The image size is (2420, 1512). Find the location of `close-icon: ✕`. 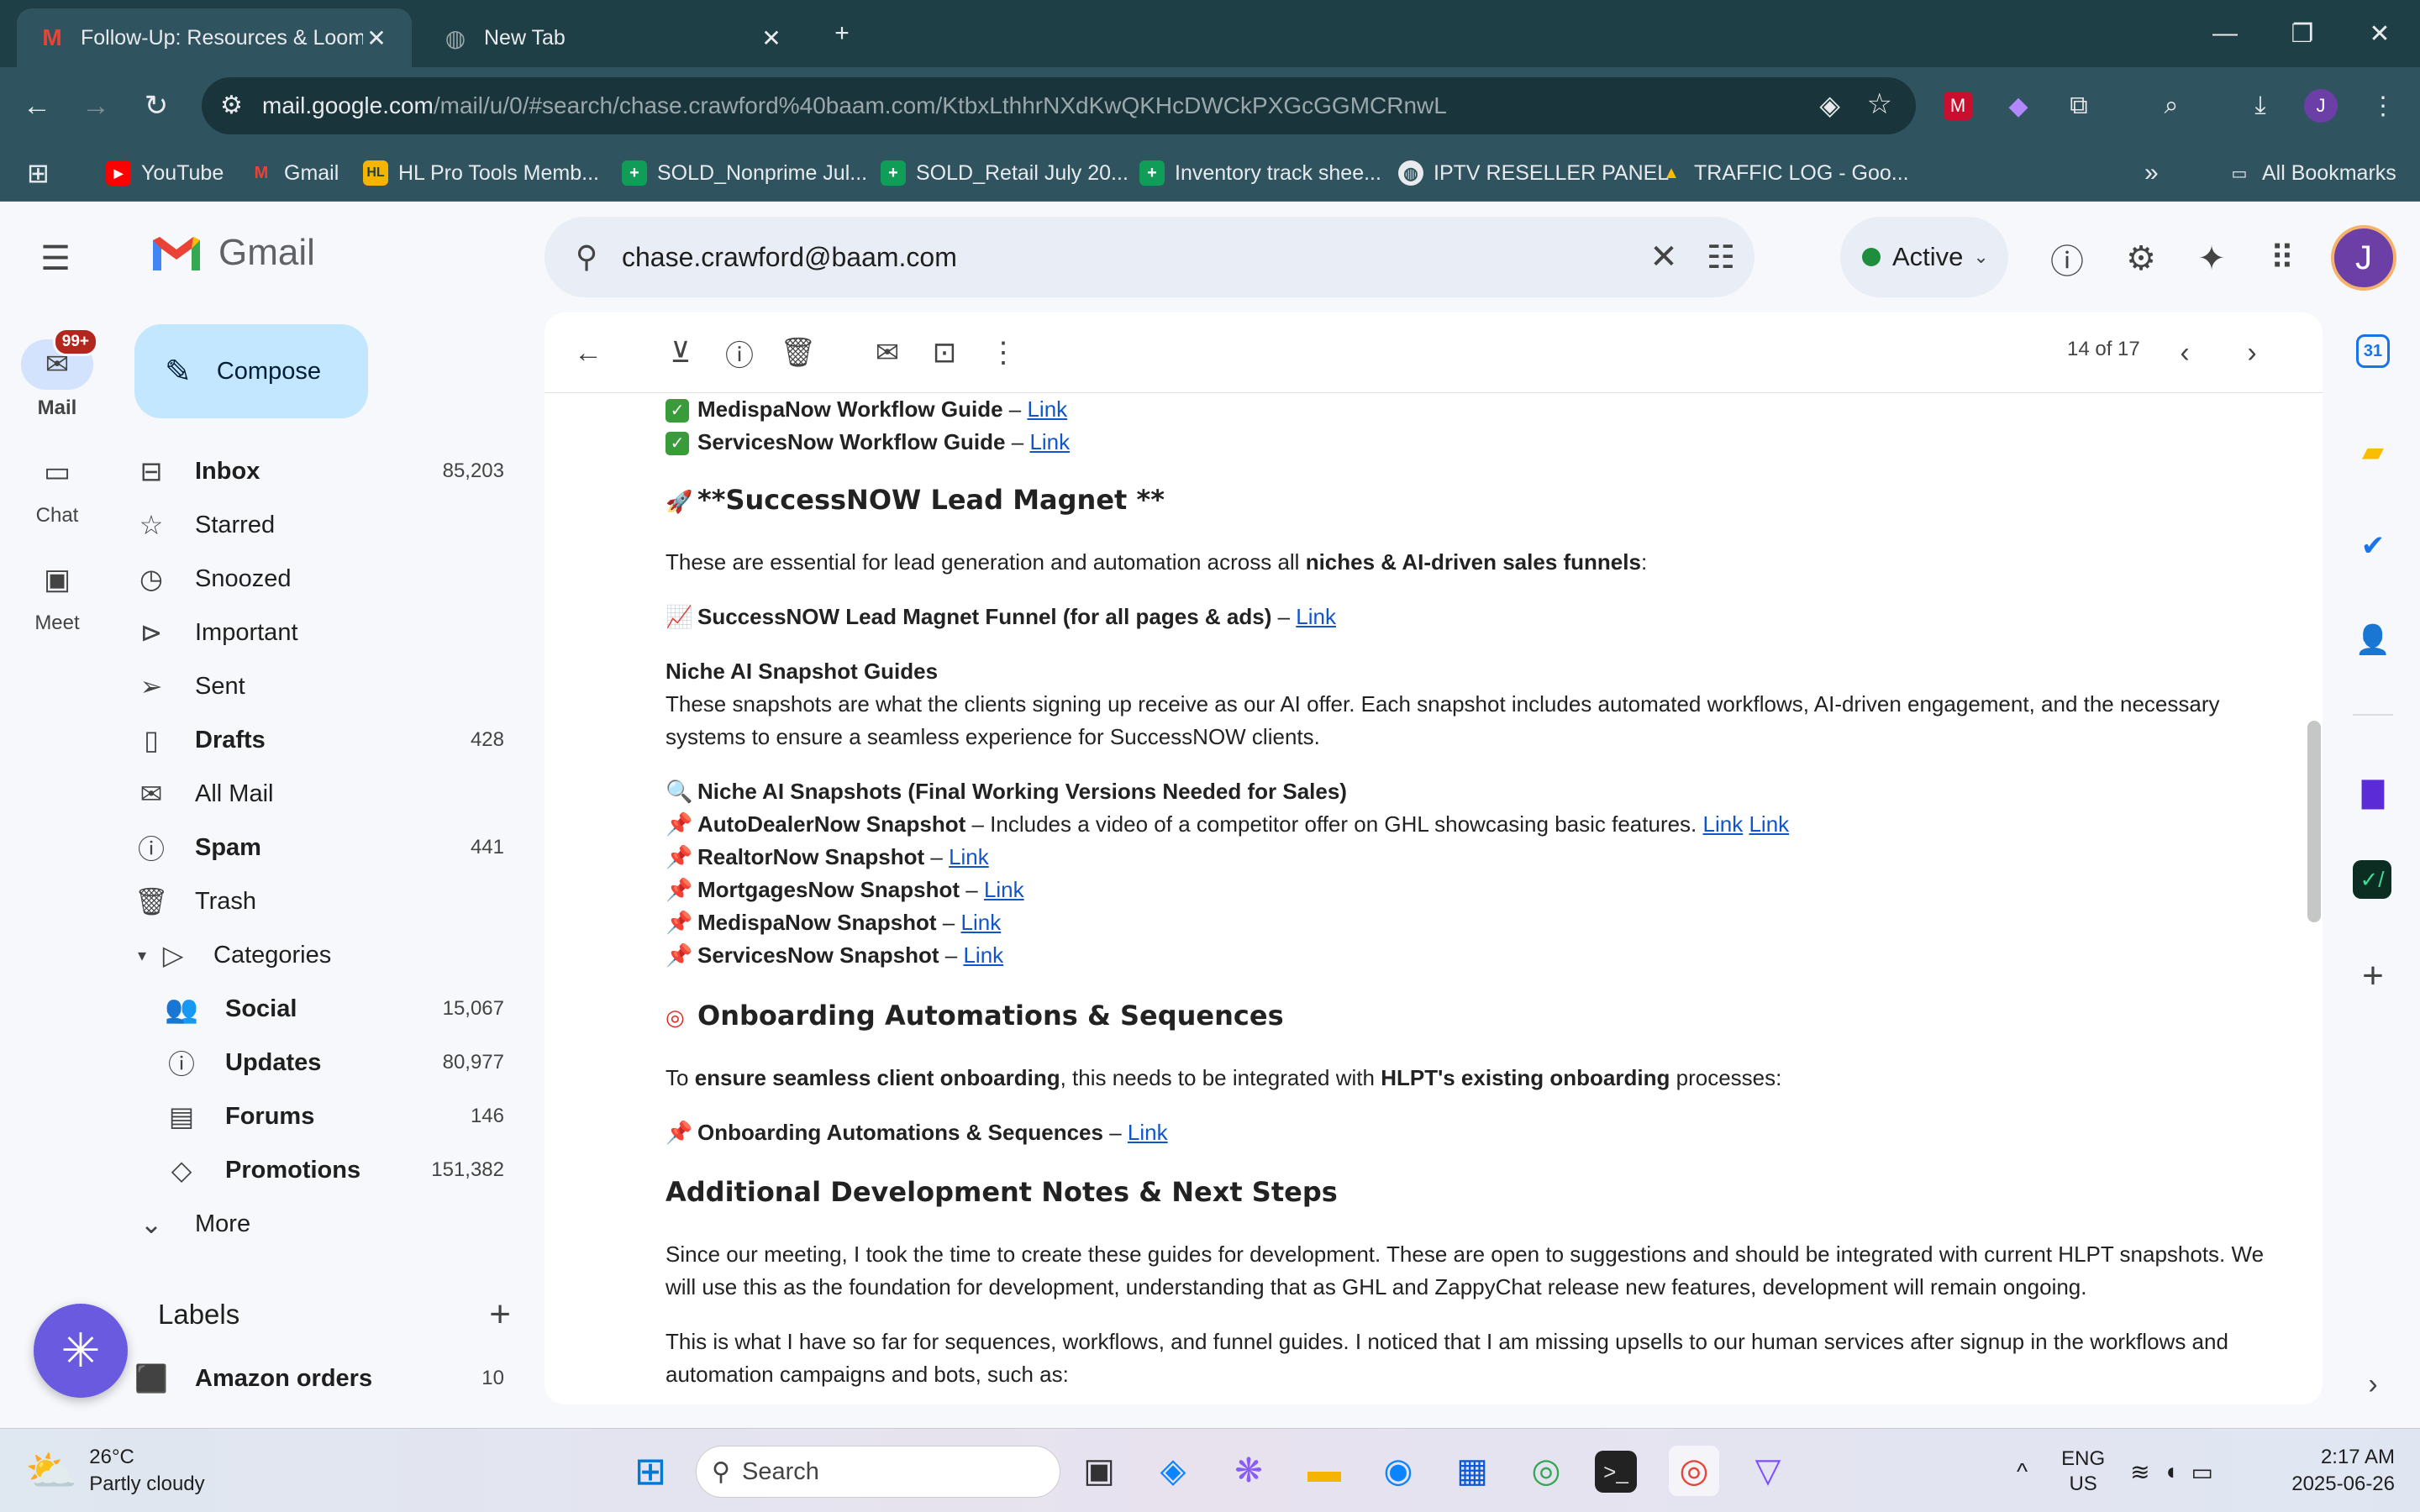

close-icon: ✕ is located at coordinates (771, 37).